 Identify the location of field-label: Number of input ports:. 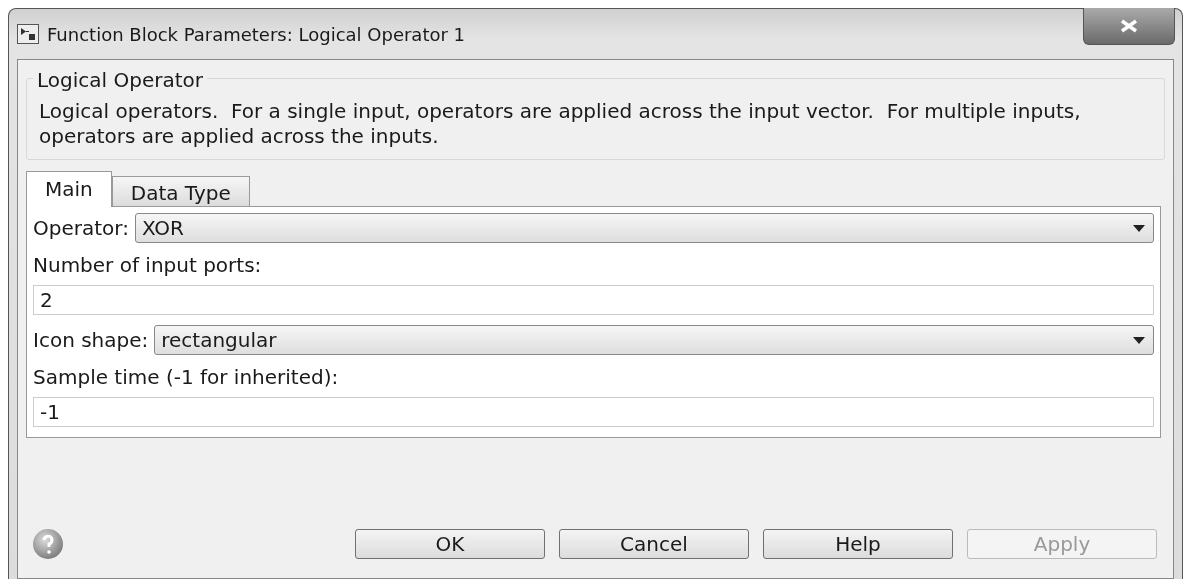
(148, 265).